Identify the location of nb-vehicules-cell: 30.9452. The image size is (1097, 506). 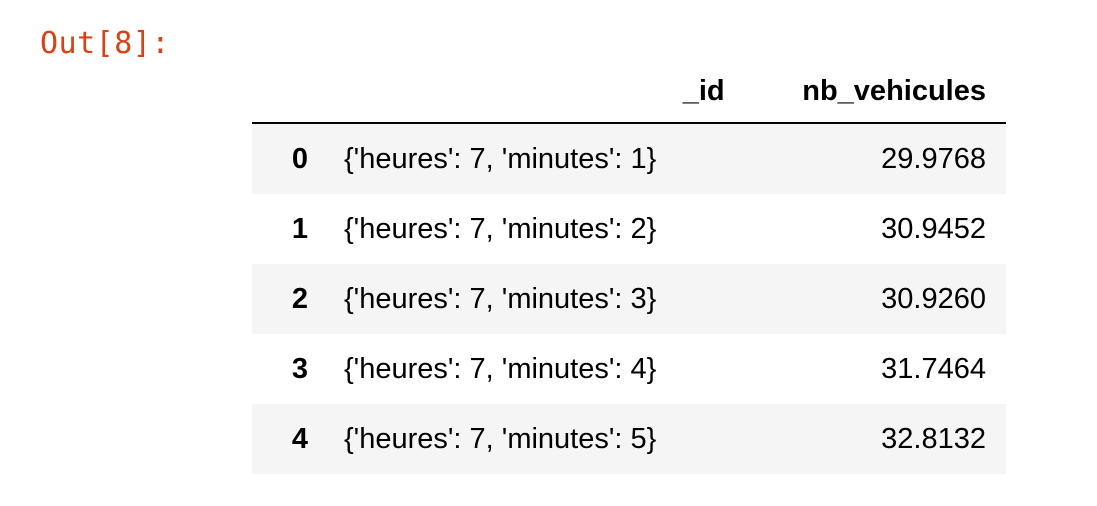
(933, 228).